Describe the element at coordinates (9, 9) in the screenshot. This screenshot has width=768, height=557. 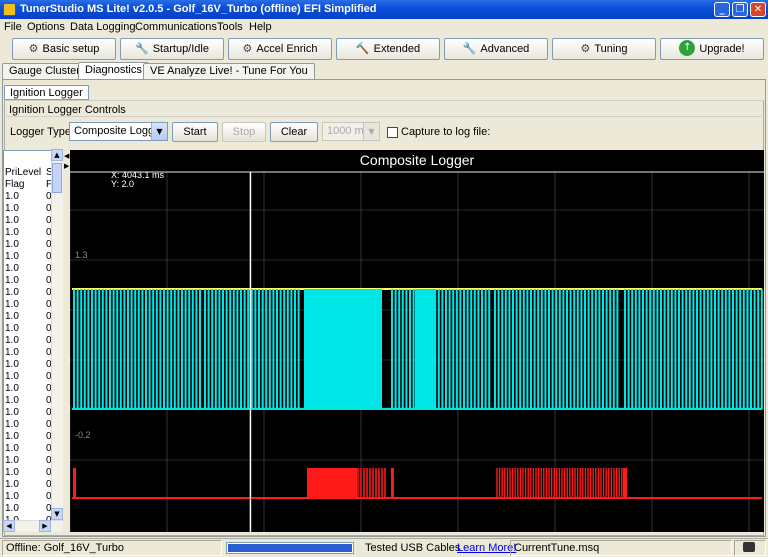
I see `app-icon` at that location.